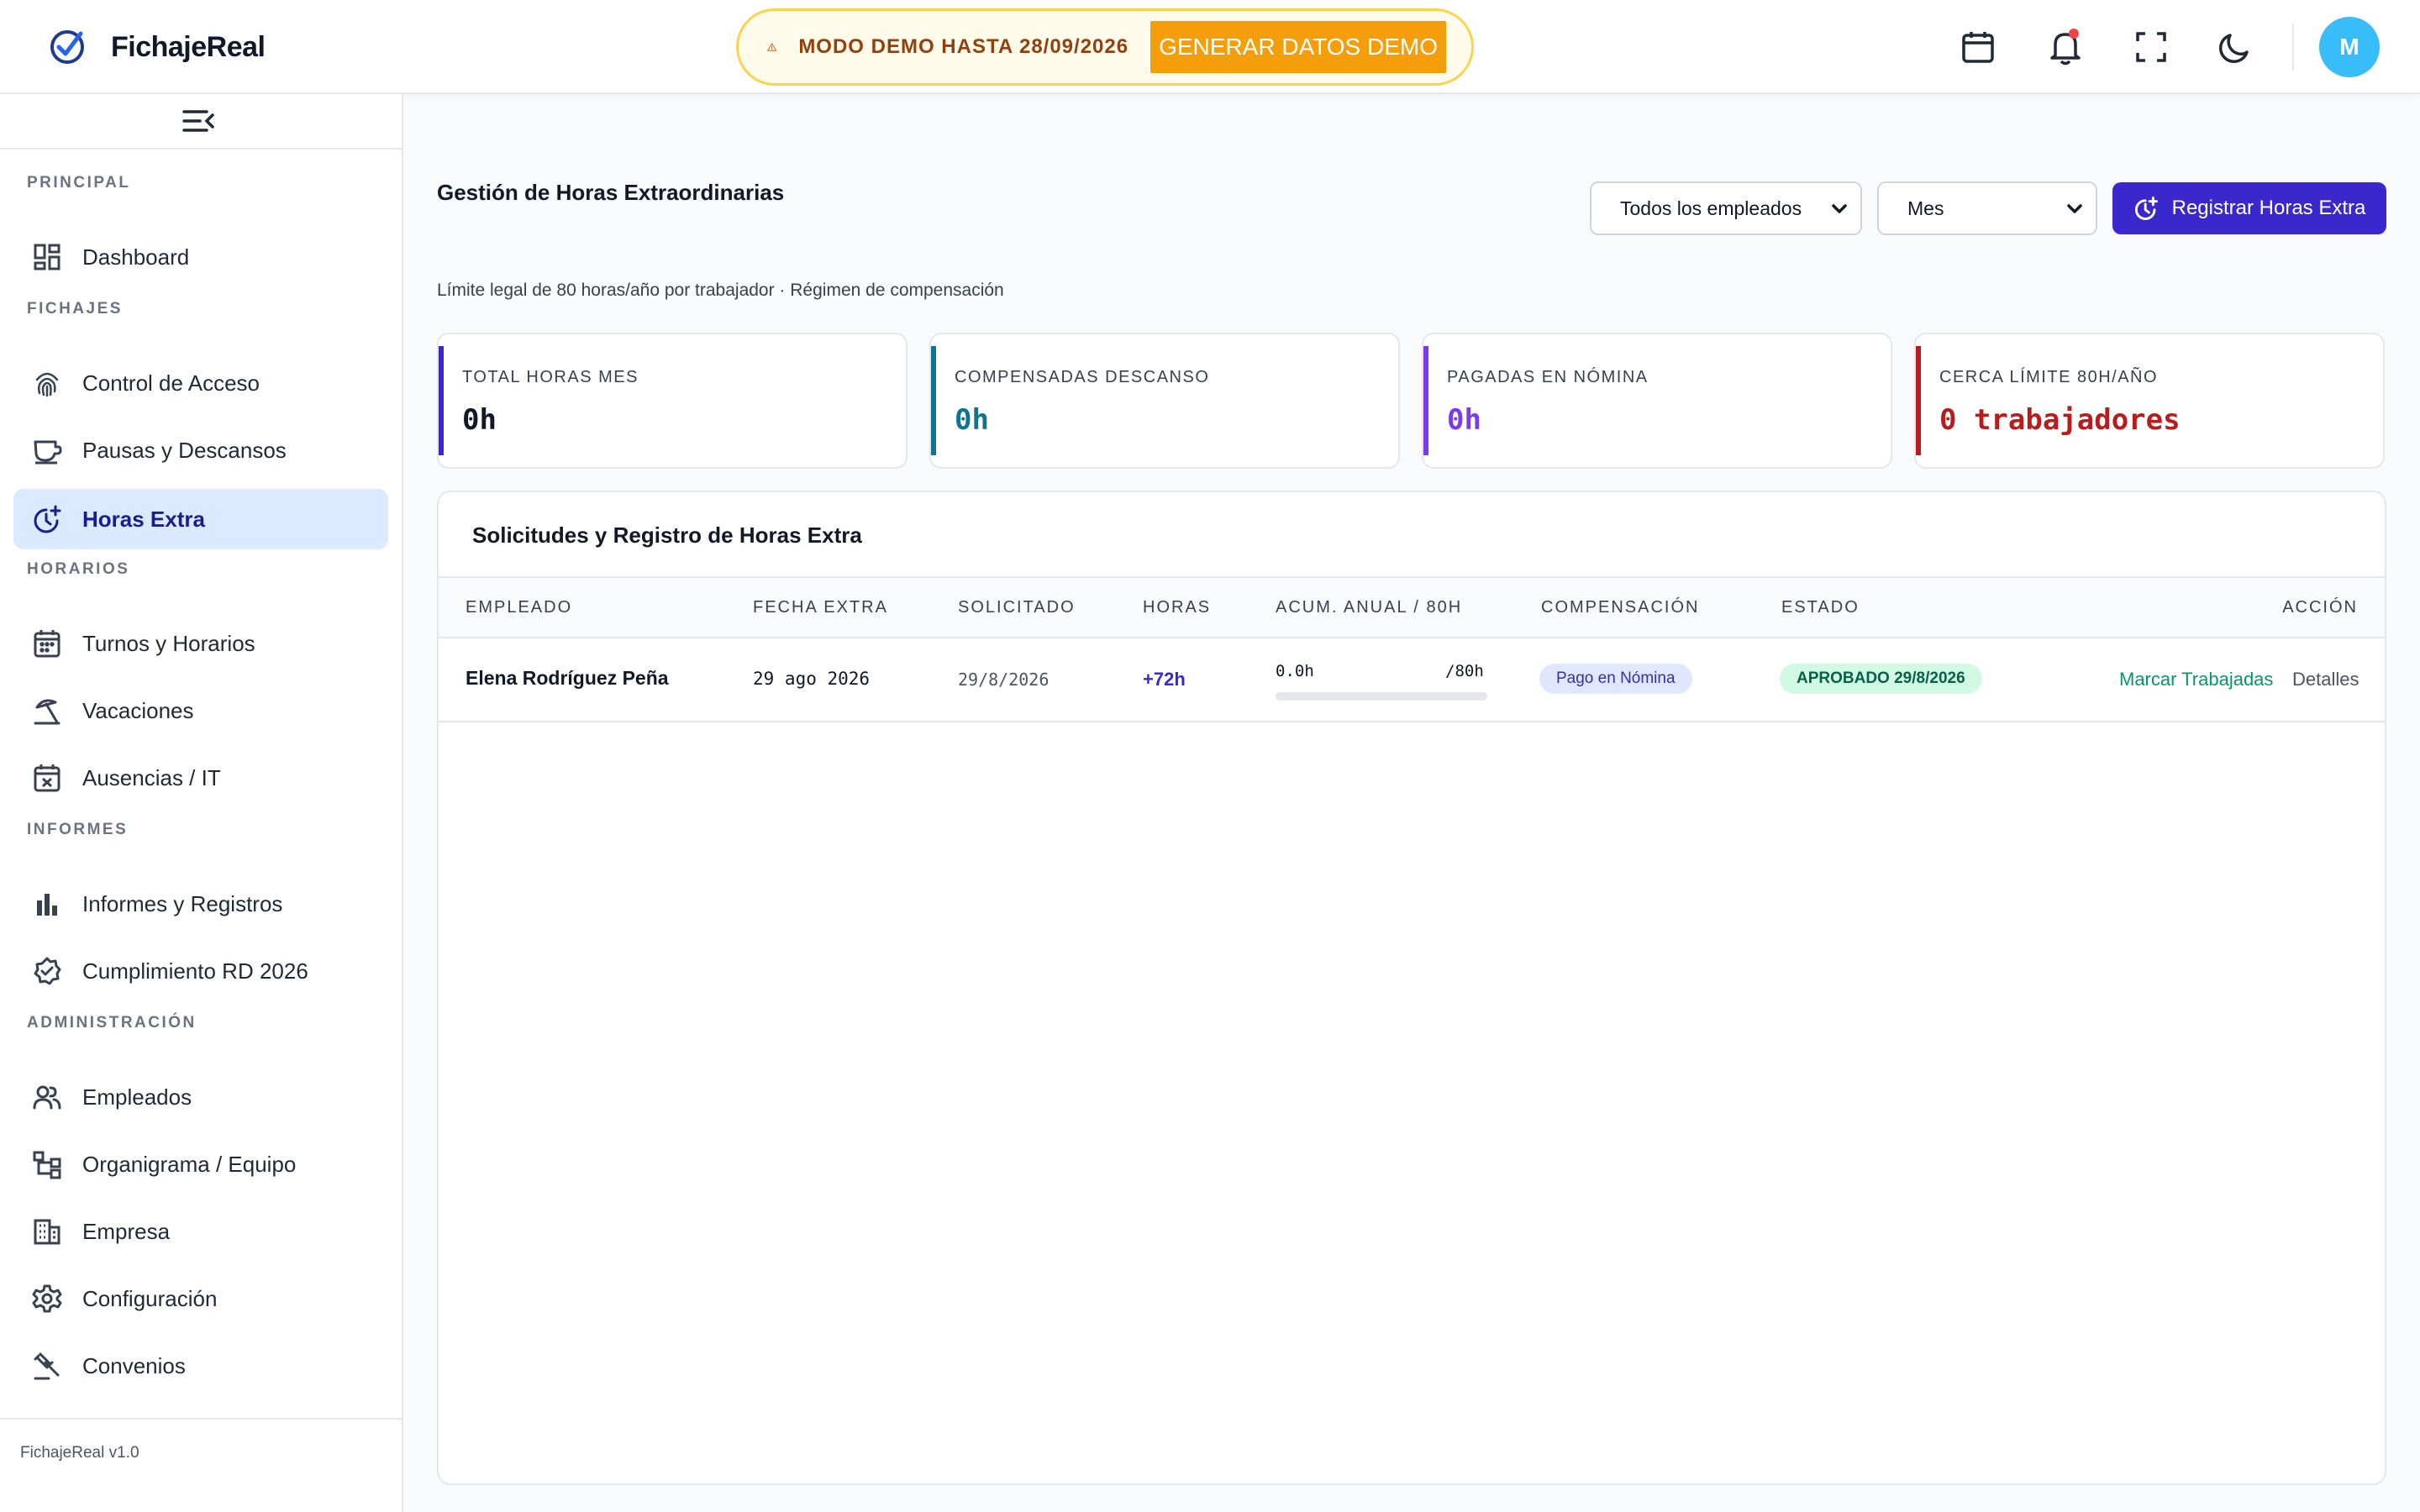 This screenshot has height=1512, width=2420. I want to click on org-chart-icon, so click(47, 1165).